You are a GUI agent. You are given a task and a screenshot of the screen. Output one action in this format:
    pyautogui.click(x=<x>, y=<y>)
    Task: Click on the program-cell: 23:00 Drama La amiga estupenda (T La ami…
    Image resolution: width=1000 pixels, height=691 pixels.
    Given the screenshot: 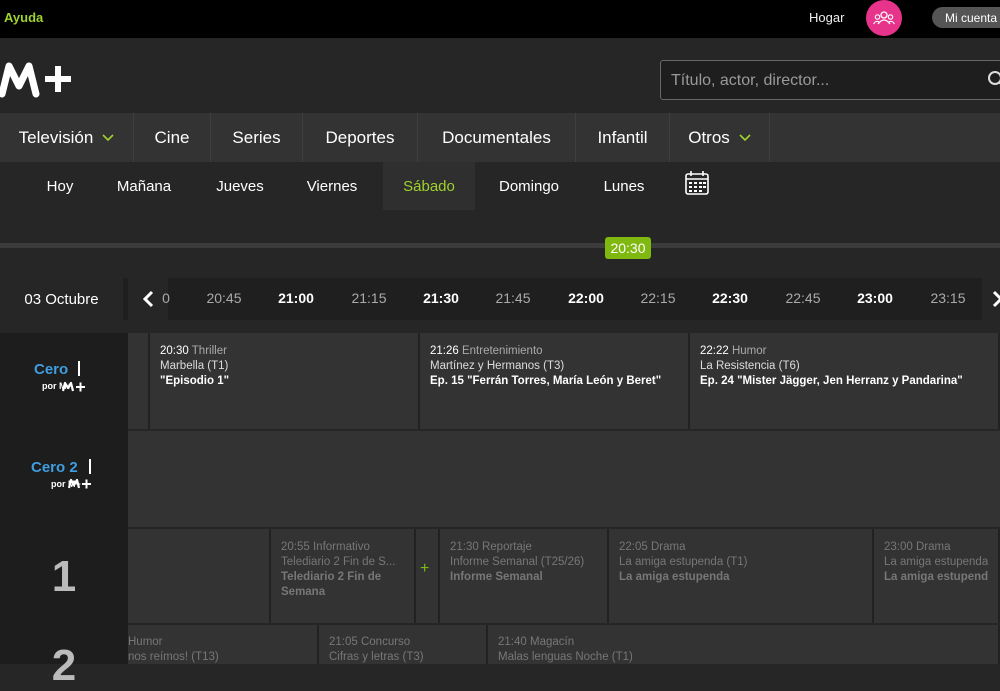 What is the action you would take?
    pyautogui.click(x=937, y=576)
    